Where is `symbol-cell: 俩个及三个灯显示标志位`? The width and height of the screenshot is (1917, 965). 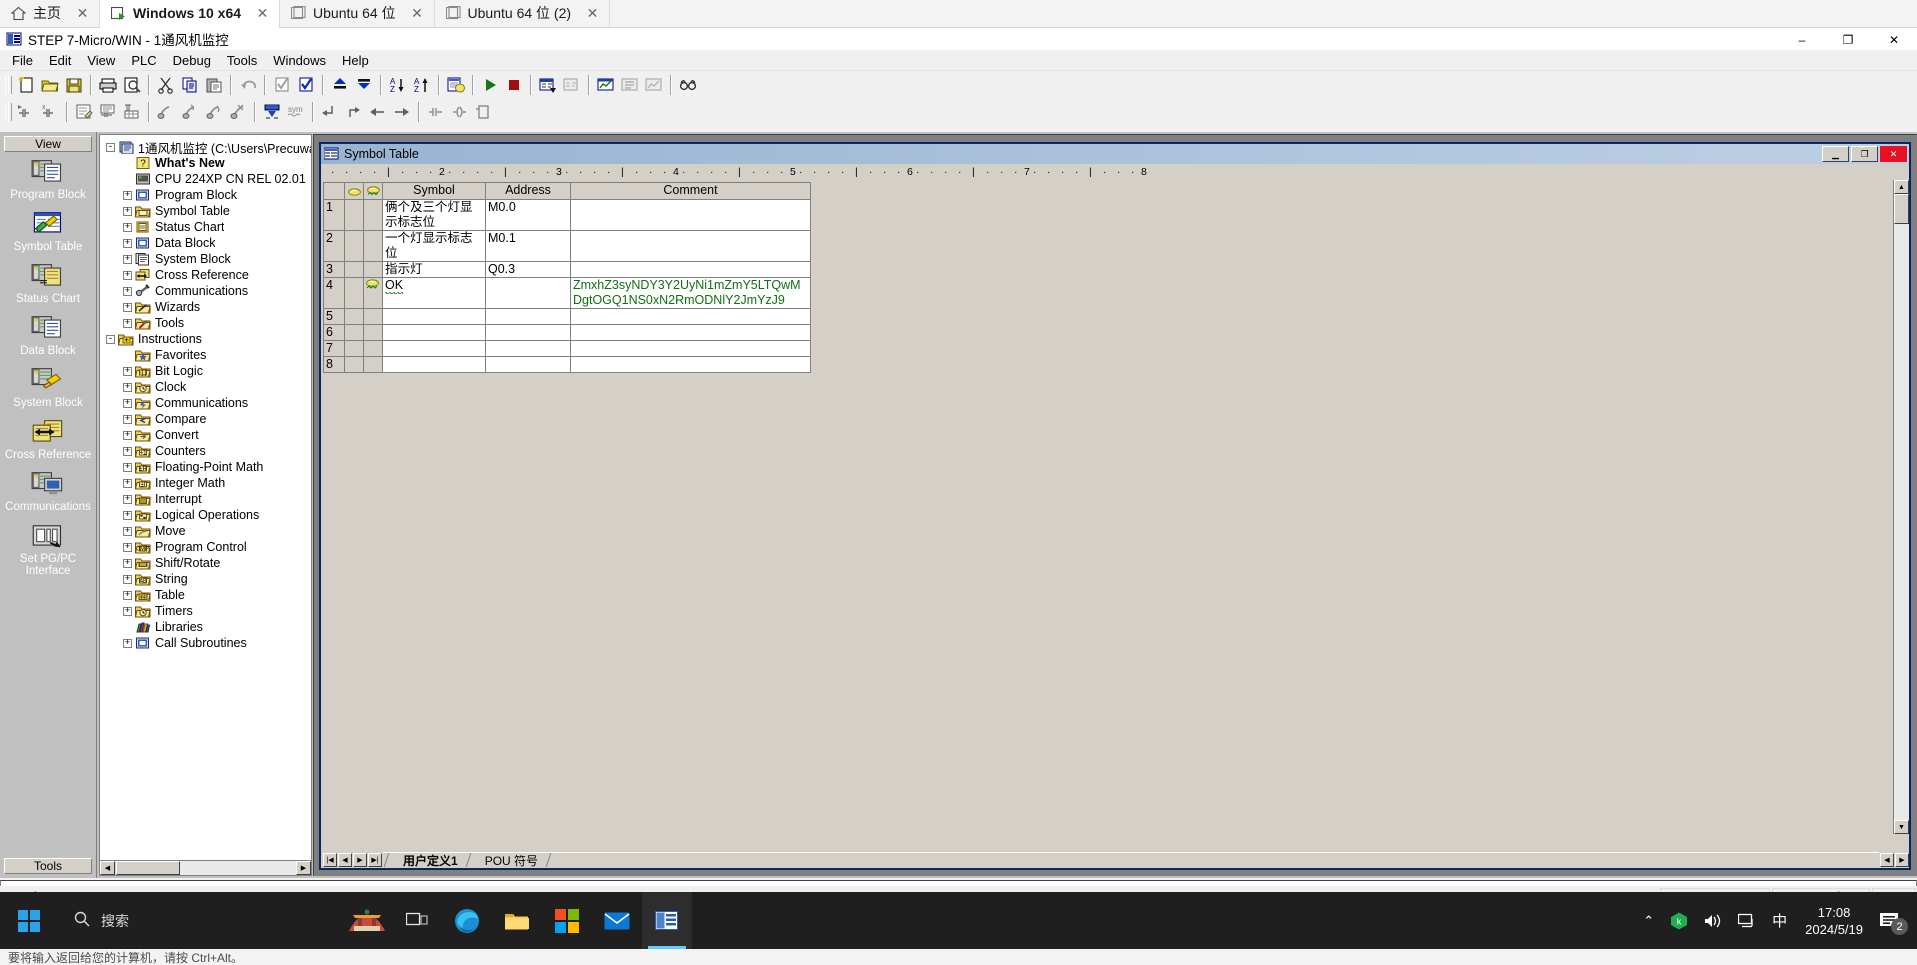 symbol-cell: 俩个及三个灯显示标志位 is located at coordinates (434, 215).